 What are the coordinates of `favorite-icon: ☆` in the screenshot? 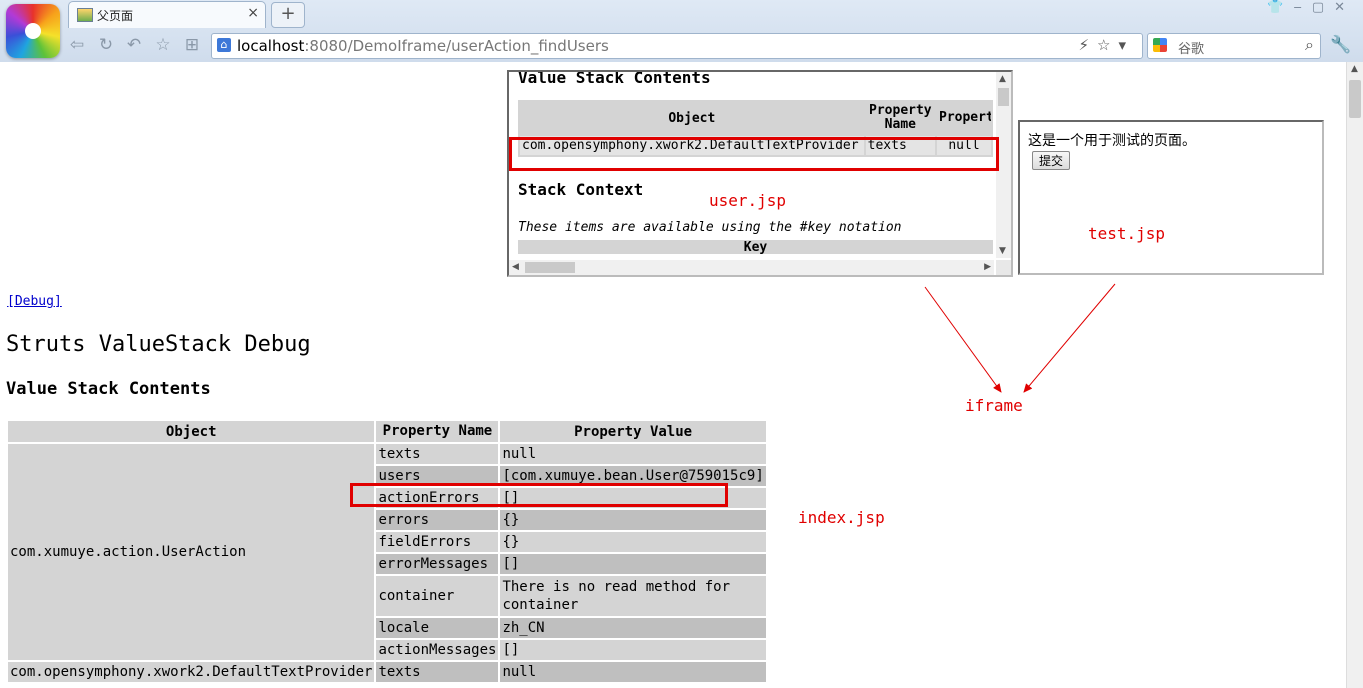 It's located at (163, 45).